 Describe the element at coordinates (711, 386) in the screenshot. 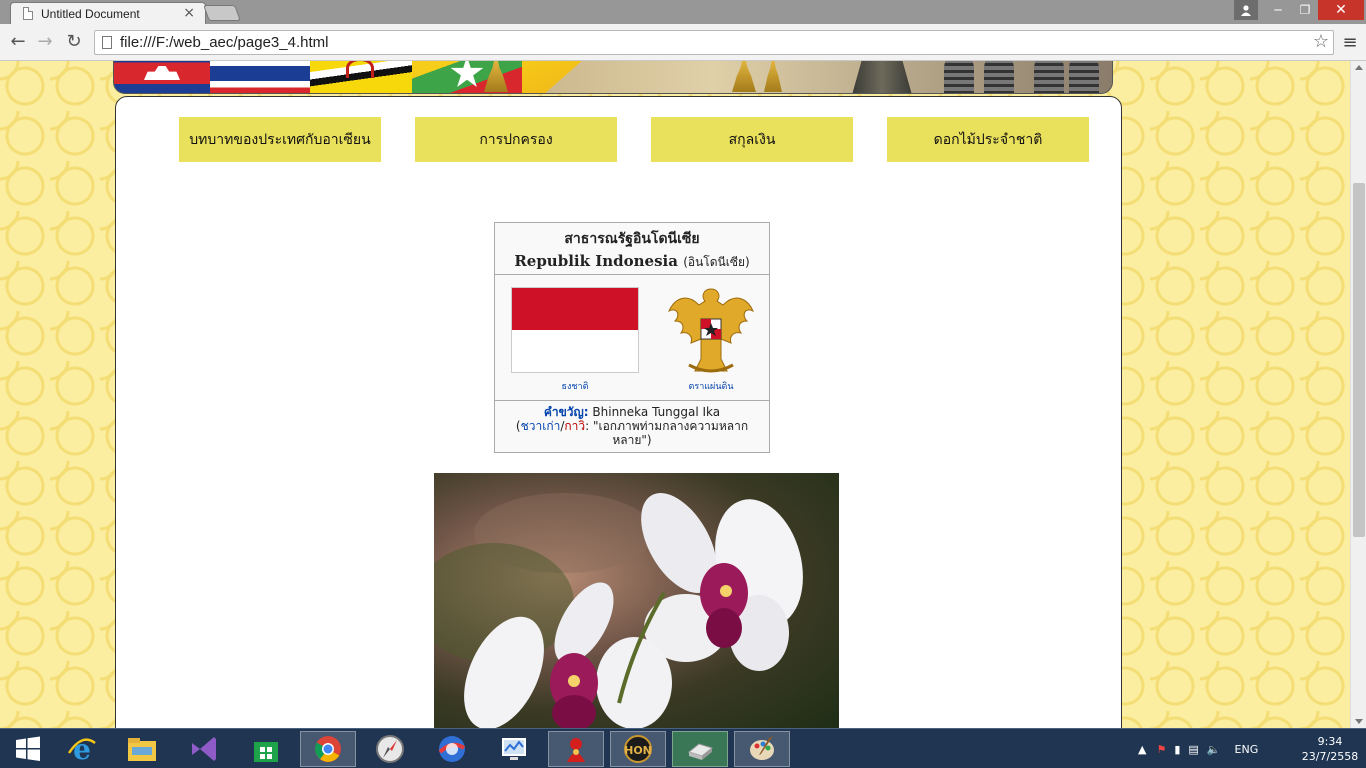

I see `emblem-caption-link: ตราแผ่นดิน` at that location.